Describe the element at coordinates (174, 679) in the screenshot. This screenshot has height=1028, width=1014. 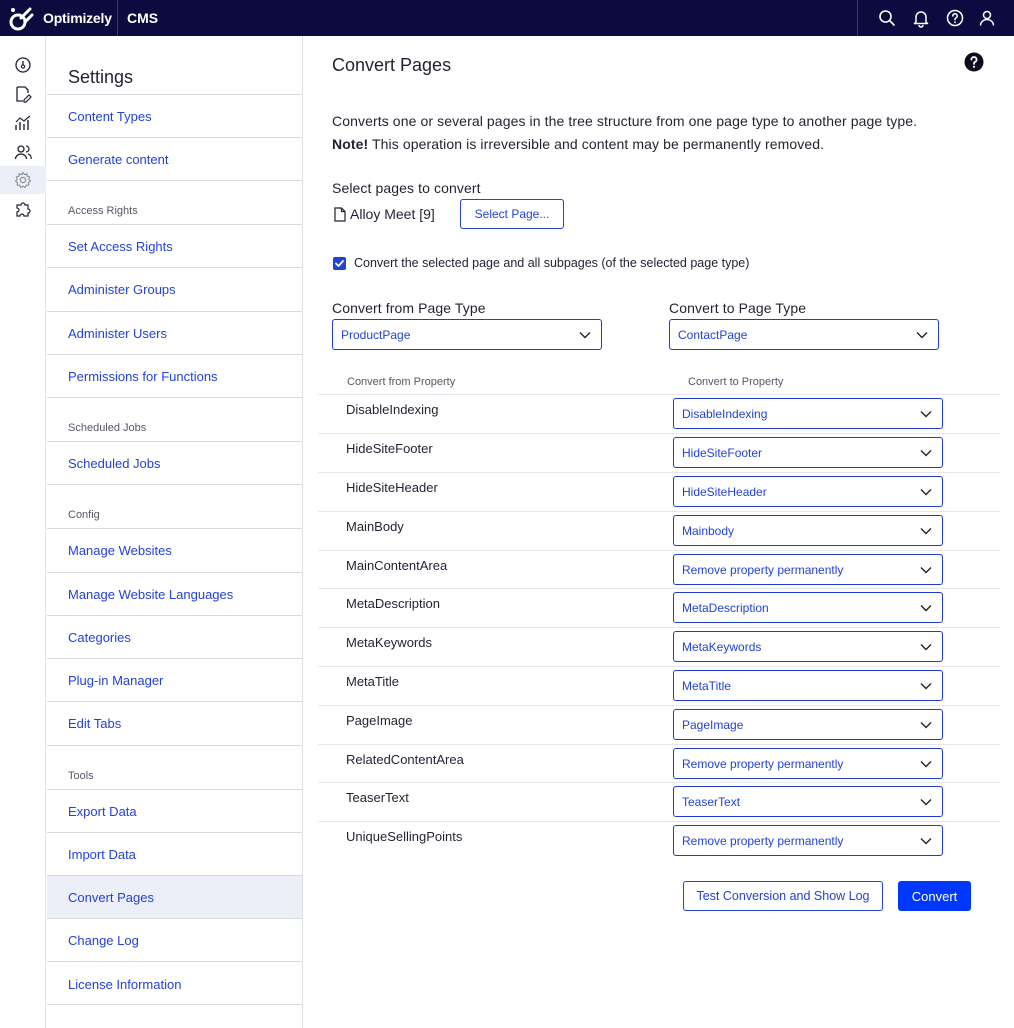
I see `nav-item-plug-in-manager: Plug-in Manager` at that location.